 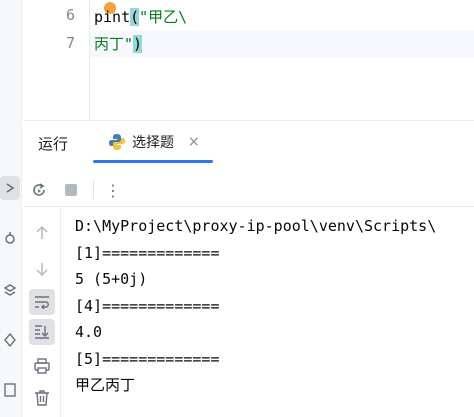 I want to click on terminal-tool-icon, so click(x=10, y=390).